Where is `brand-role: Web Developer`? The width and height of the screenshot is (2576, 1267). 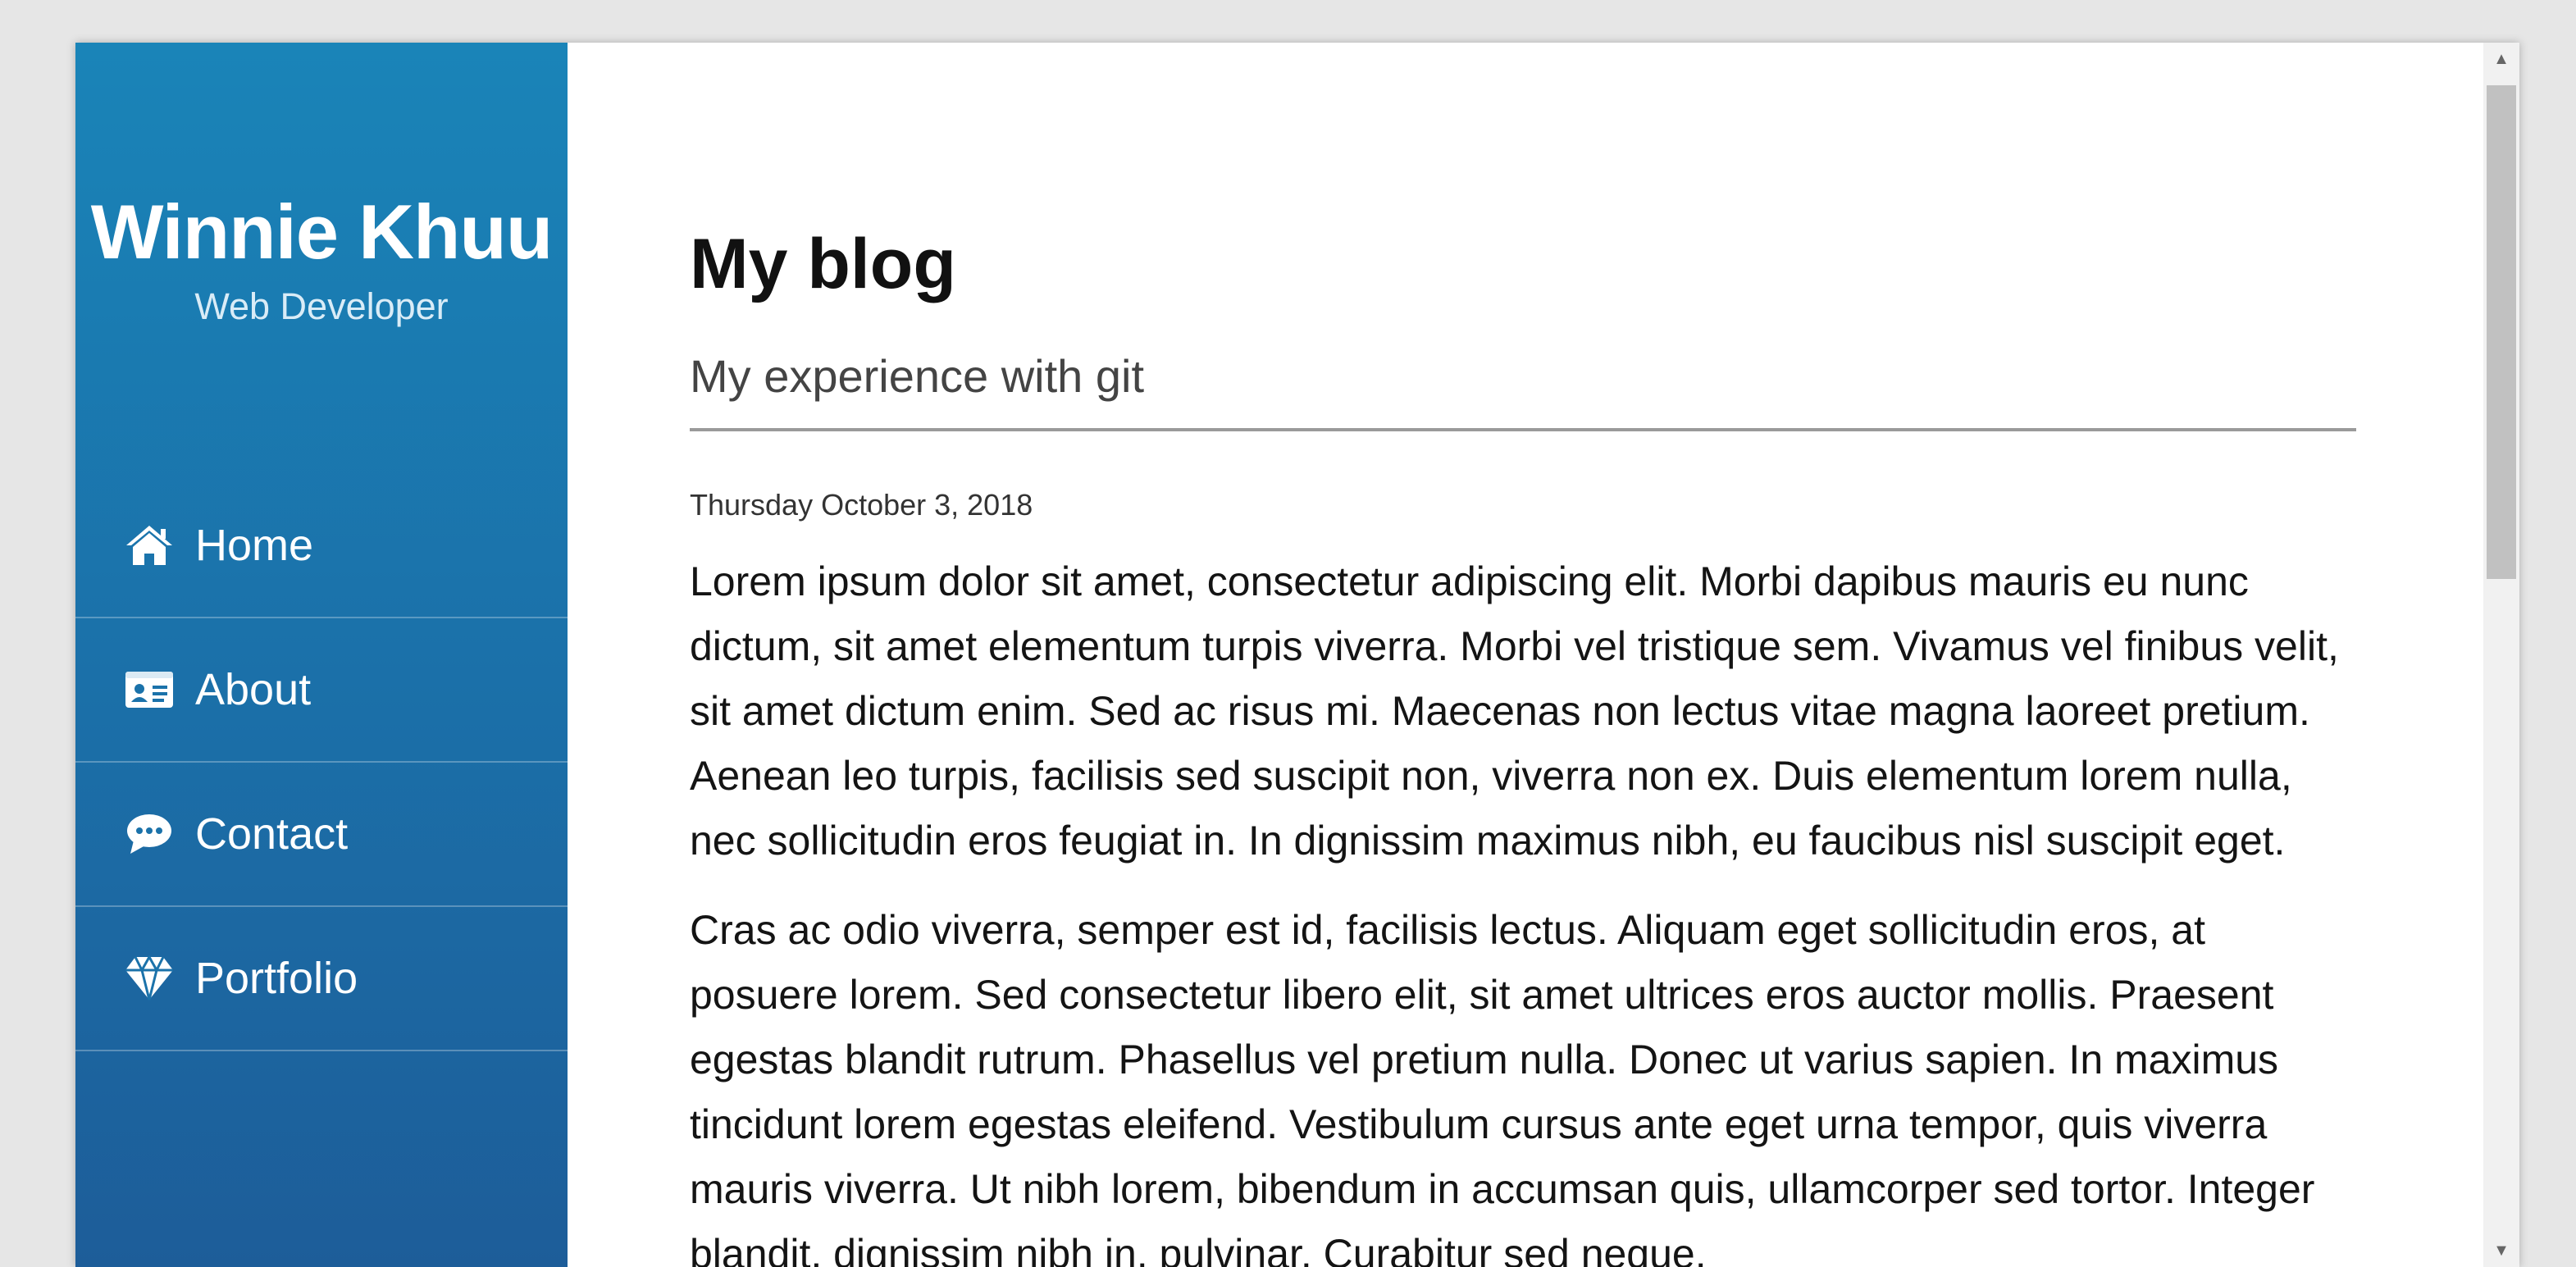
brand-role: Web Developer is located at coordinates (321, 306).